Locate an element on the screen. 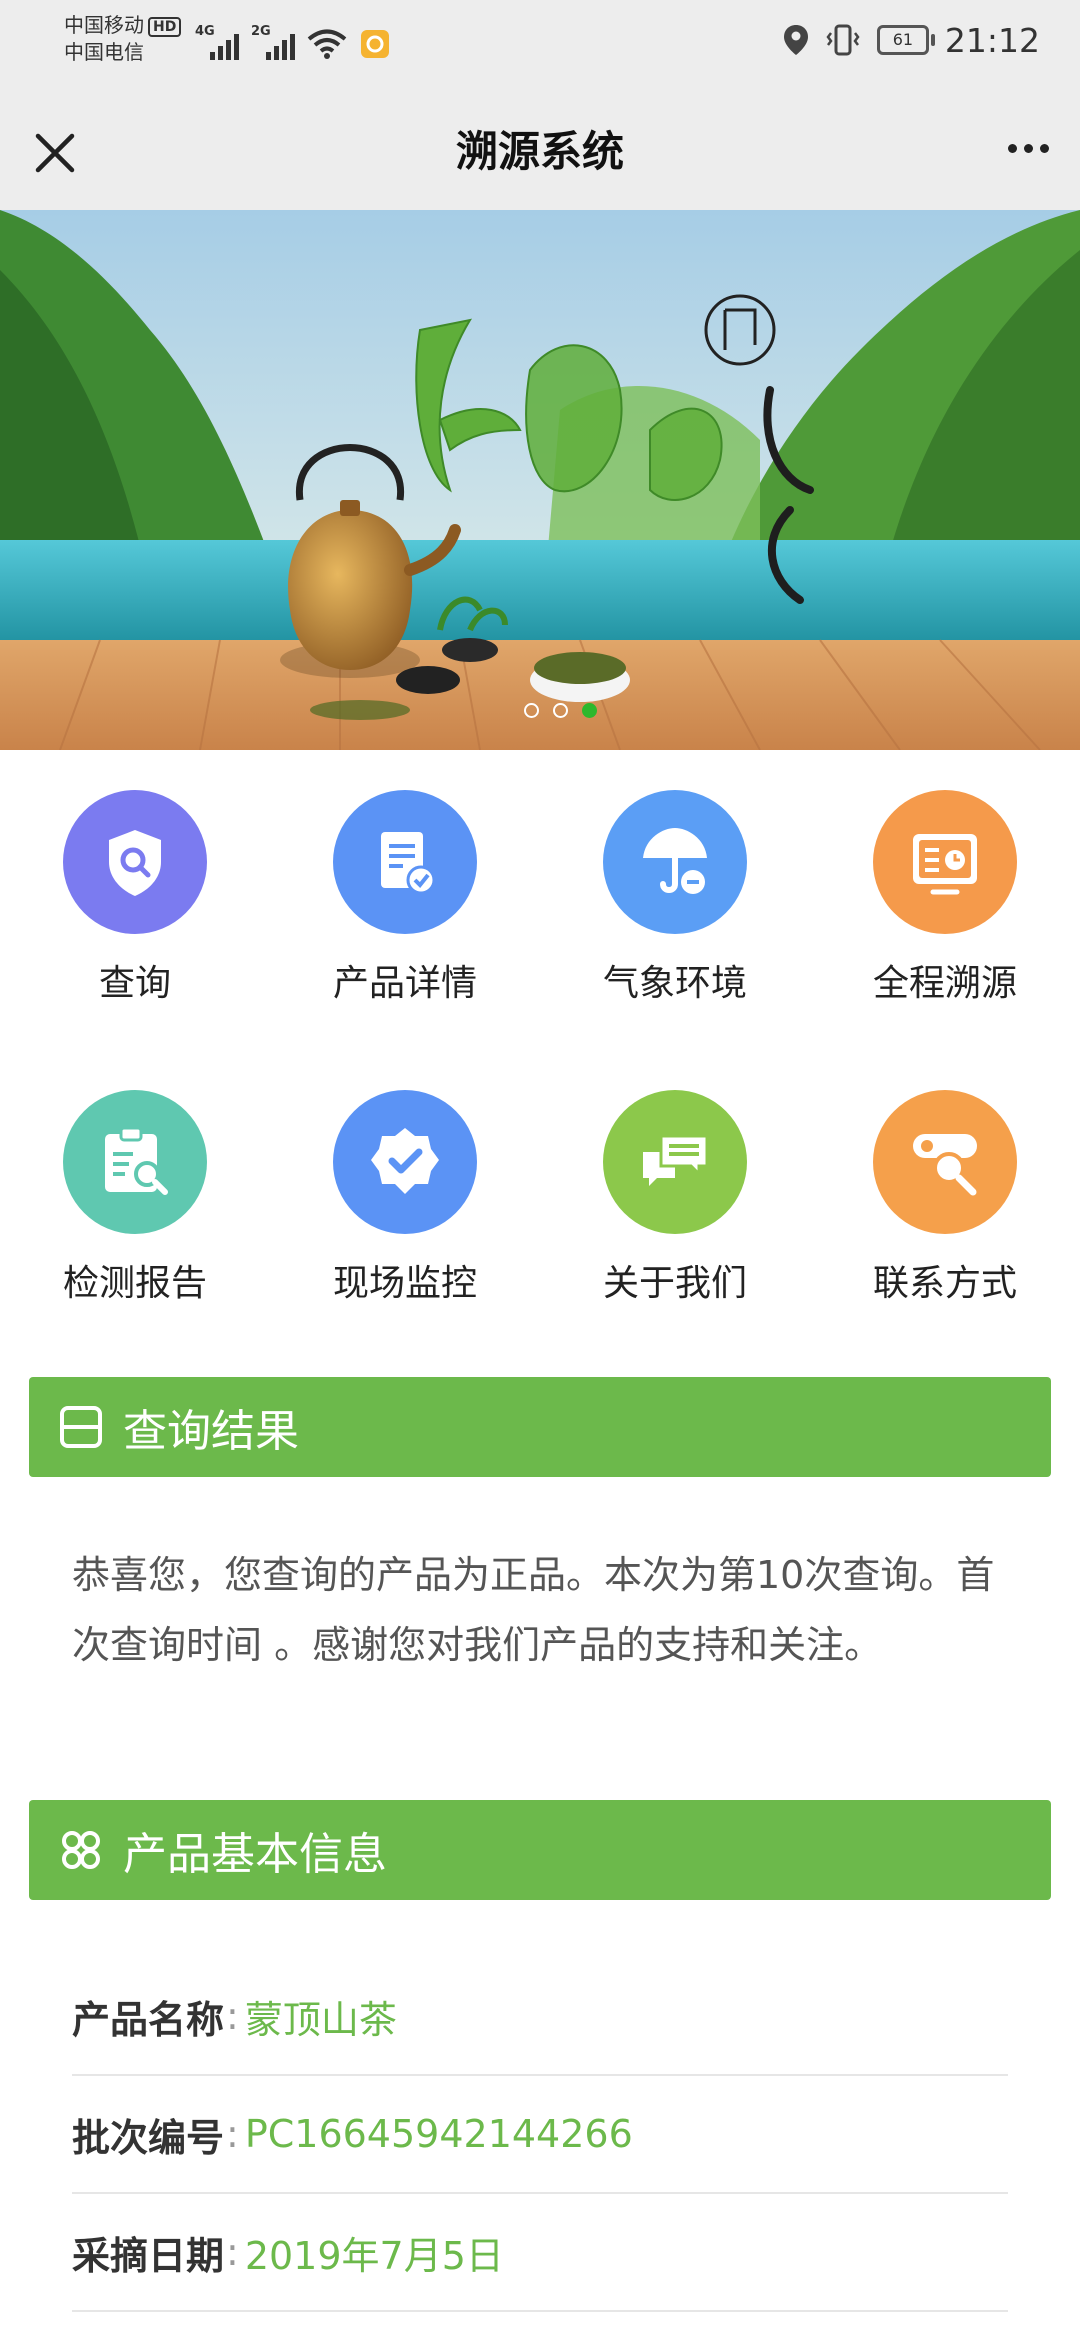  menu-item-label: 查询 is located at coordinates (134, 983).